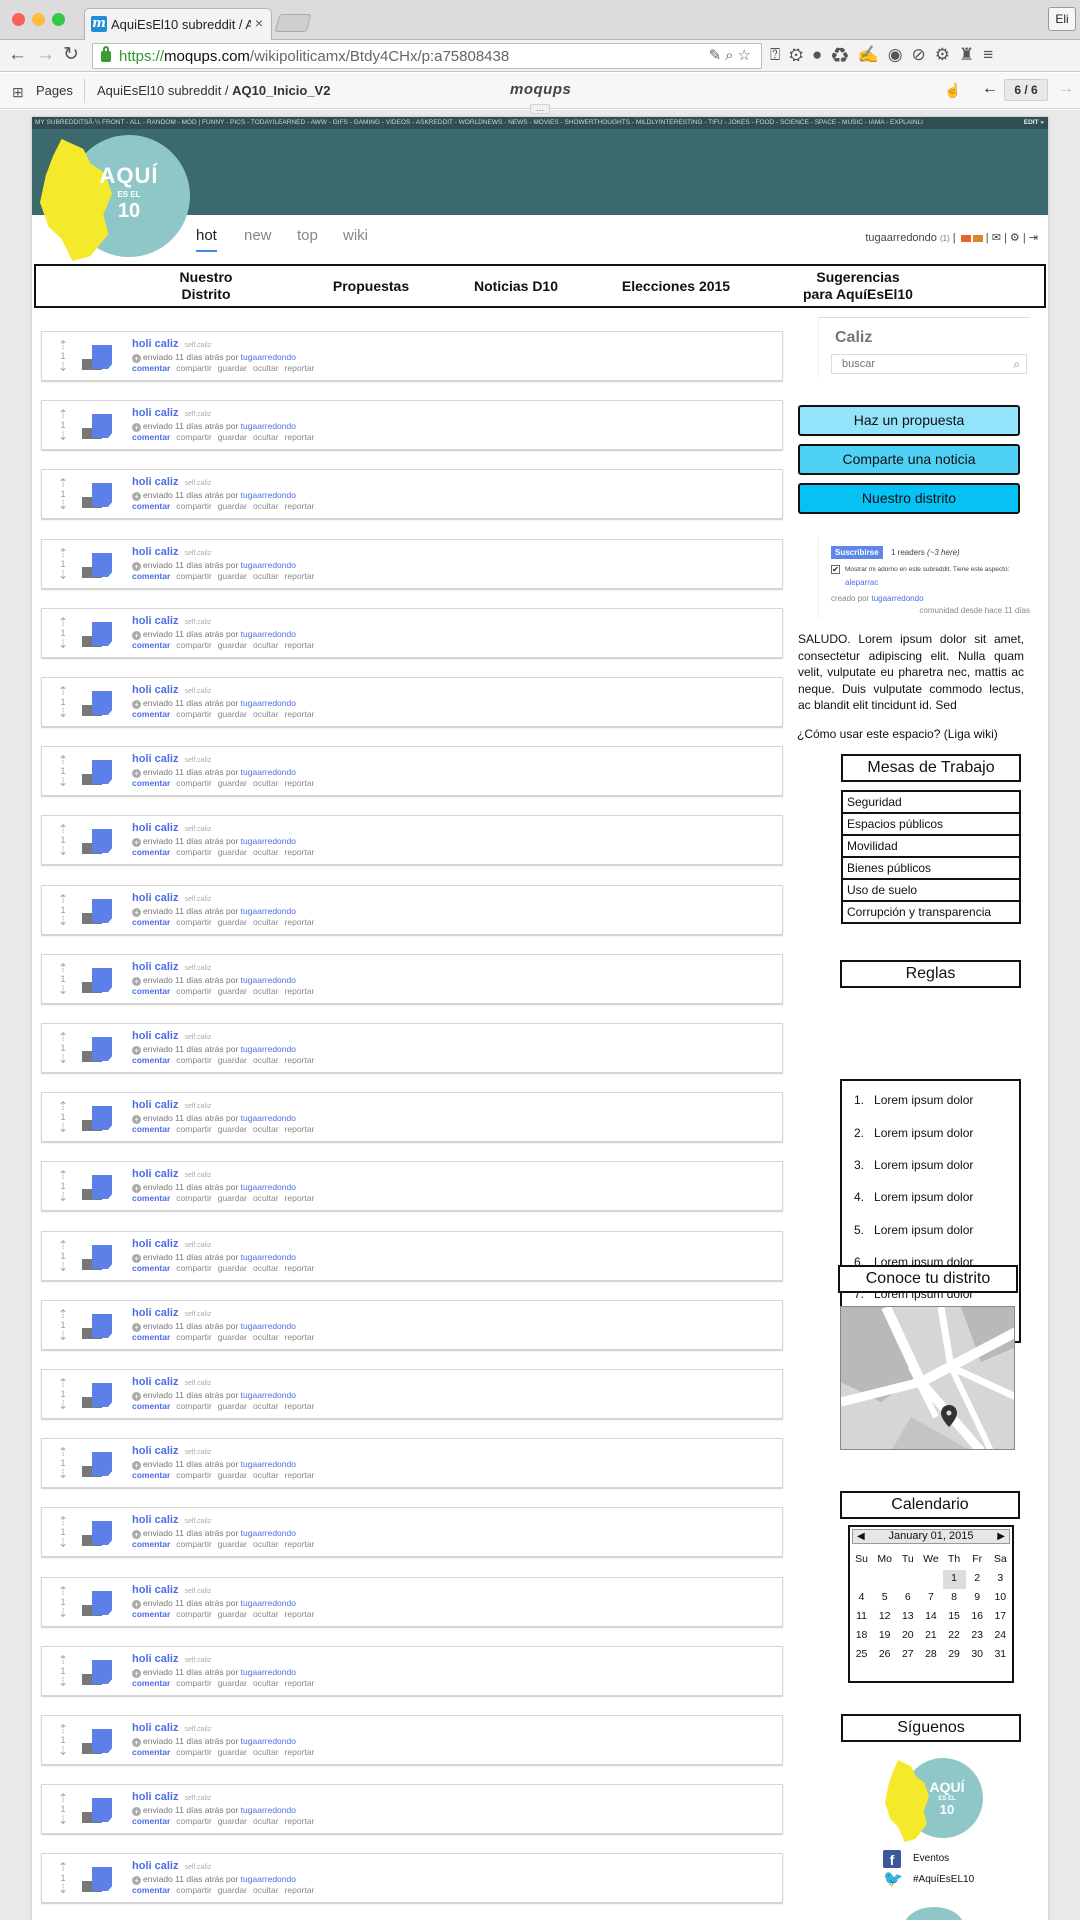 This screenshot has width=1080, height=1920. Describe the element at coordinates (954, 1617) in the screenshot. I see `calendar-day: 15` at that location.